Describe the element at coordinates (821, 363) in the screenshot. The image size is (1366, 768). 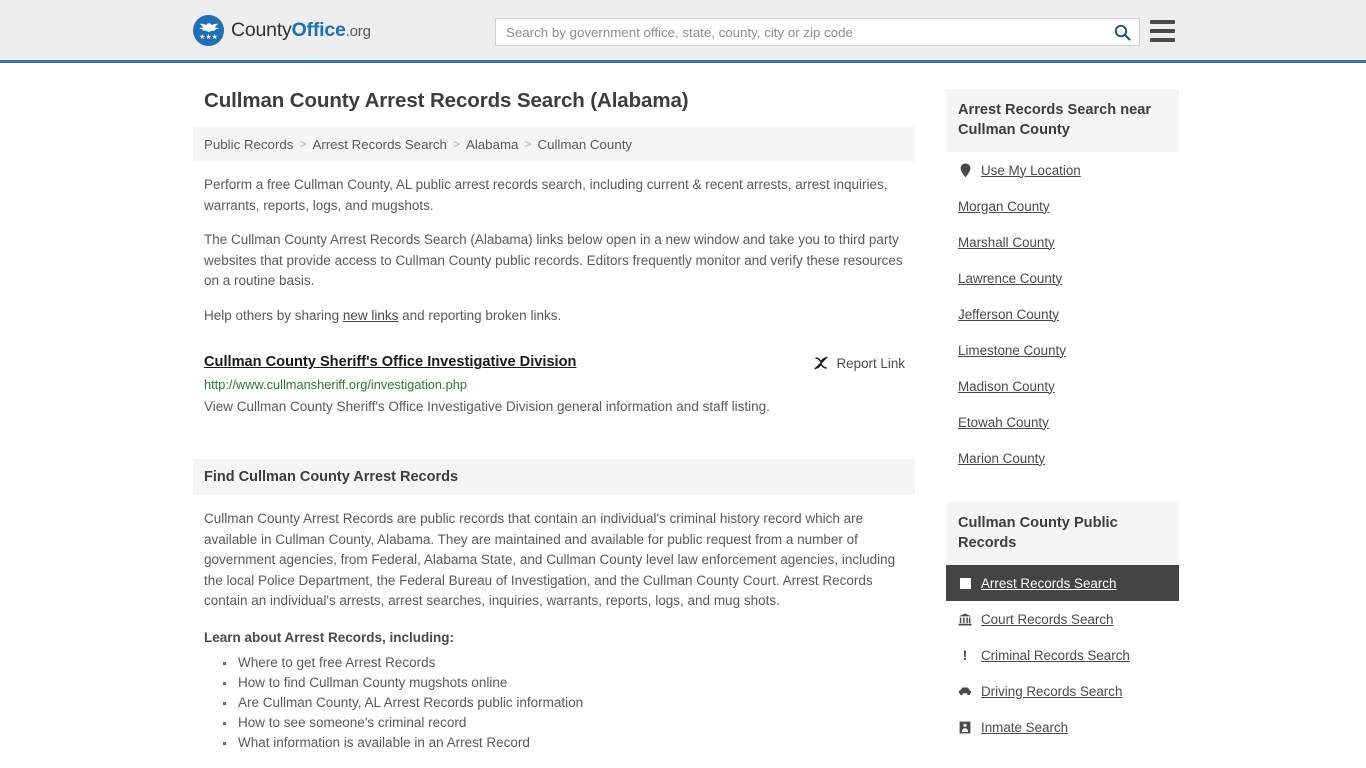
I see `broken-link-icon` at that location.